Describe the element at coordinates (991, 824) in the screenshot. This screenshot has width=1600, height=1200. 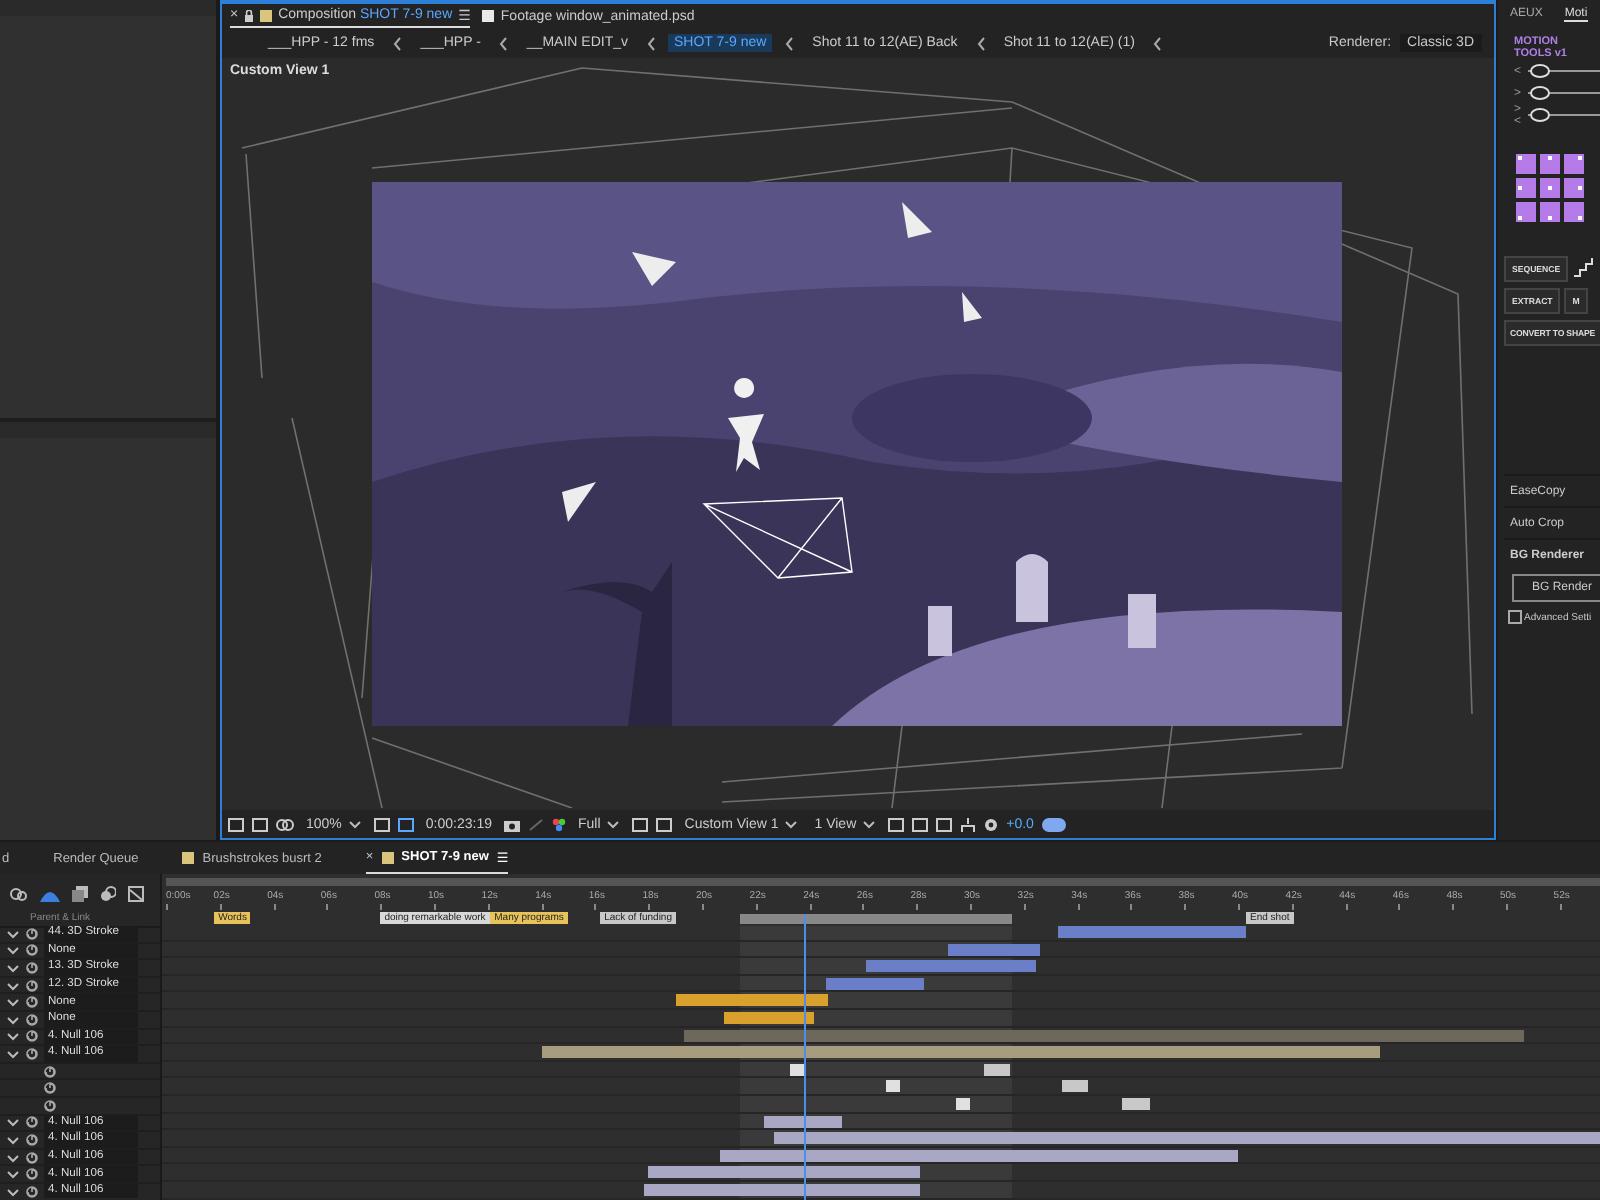
I see `settings-icon` at that location.